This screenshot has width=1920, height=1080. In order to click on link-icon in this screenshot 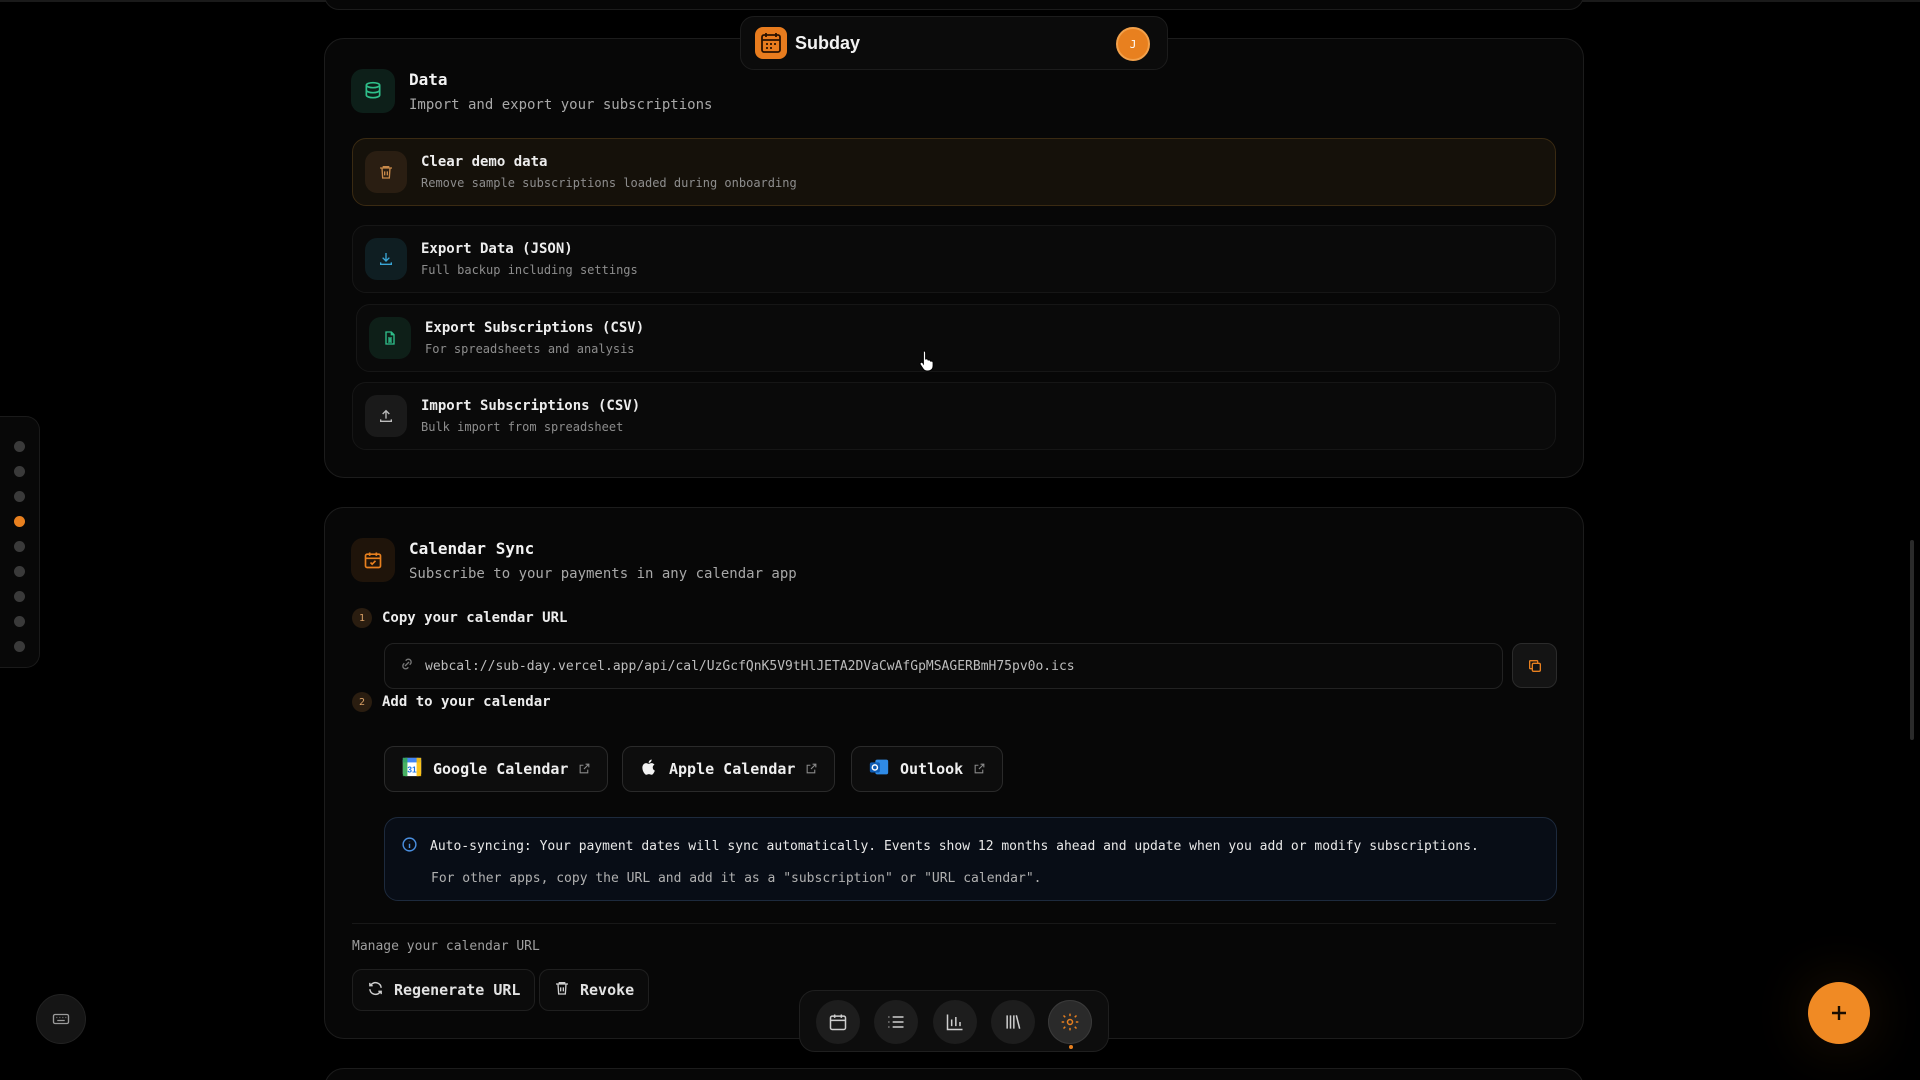, I will do `click(407, 666)`.